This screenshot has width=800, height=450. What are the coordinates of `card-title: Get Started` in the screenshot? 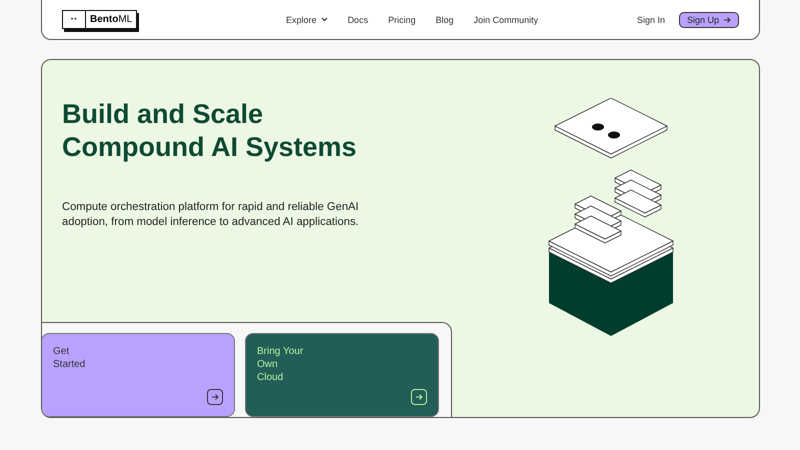 It's located at (69, 358).